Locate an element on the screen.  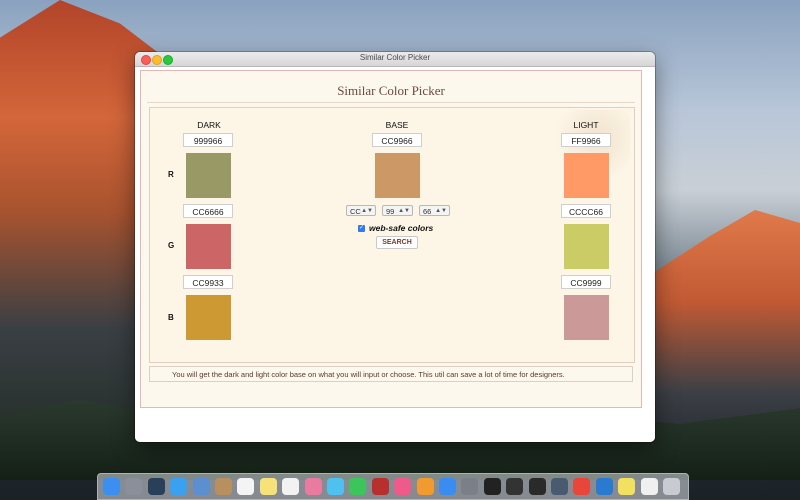
network-utility-icon is located at coordinates (559, 486).